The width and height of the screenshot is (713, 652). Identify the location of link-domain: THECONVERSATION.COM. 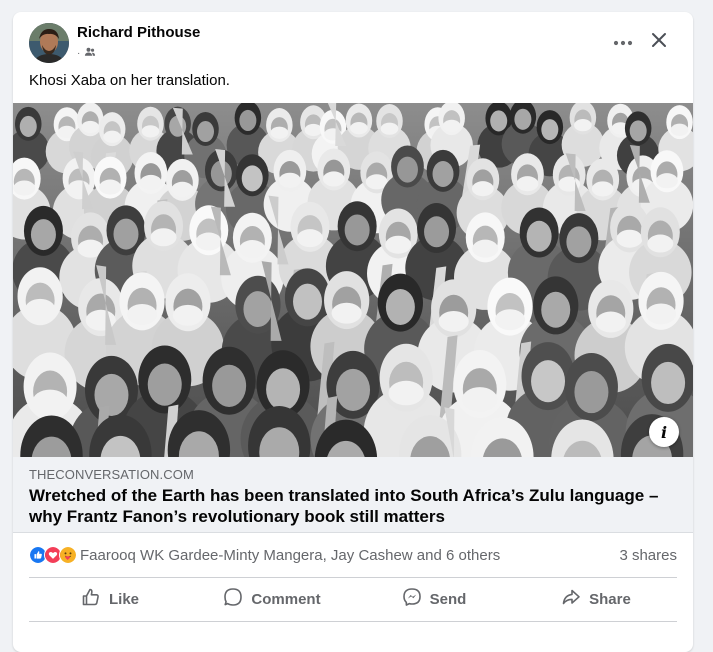
(111, 474).